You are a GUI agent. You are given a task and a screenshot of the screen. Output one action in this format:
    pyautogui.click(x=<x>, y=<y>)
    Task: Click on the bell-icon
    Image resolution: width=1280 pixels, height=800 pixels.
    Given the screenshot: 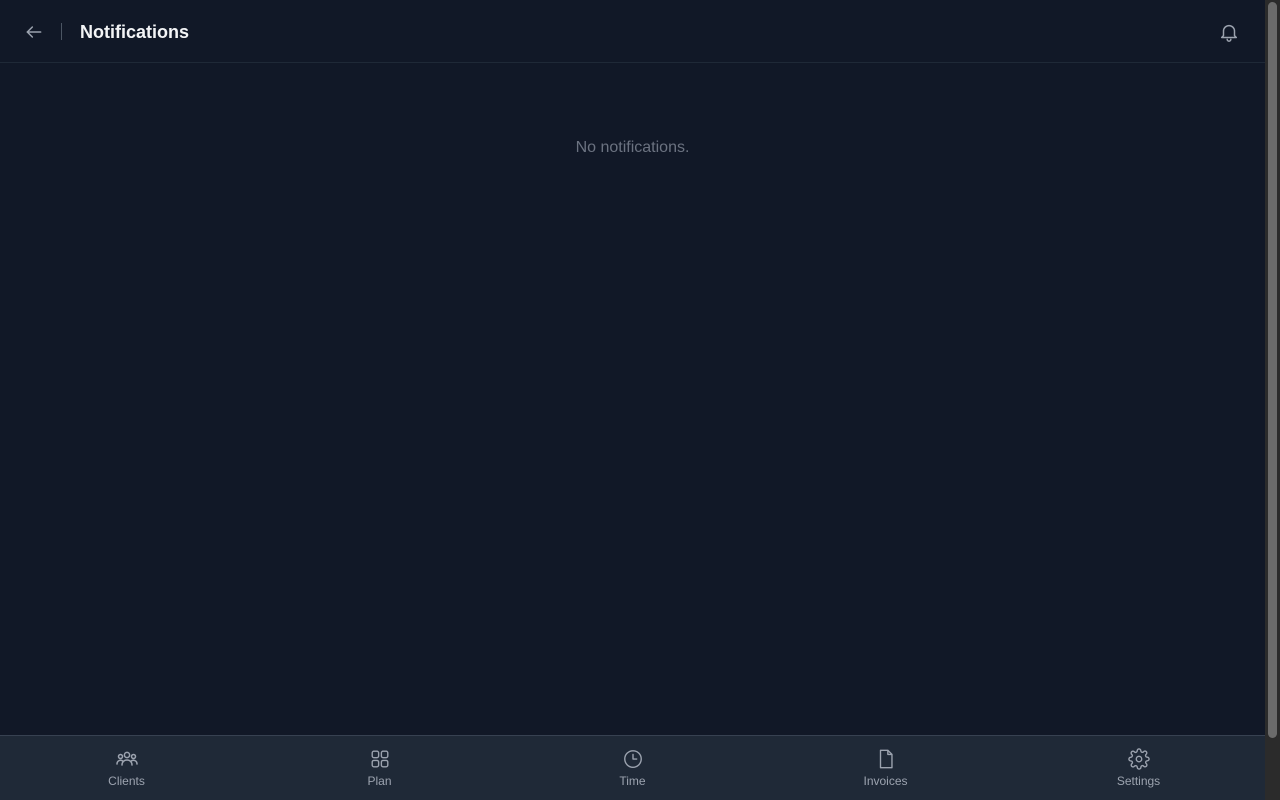 What is the action you would take?
    pyautogui.click(x=1229, y=32)
    